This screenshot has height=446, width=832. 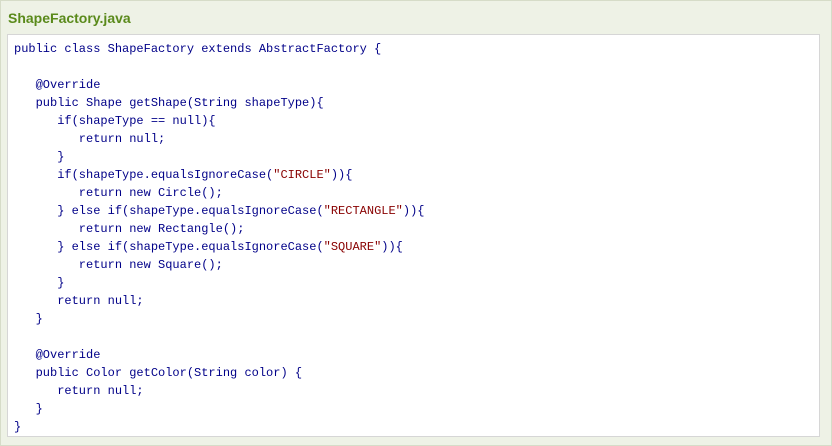 What do you see at coordinates (363, 211) in the screenshot?
I see `string-literal: "RECTANGLE"` at bounding box center [363, 211].